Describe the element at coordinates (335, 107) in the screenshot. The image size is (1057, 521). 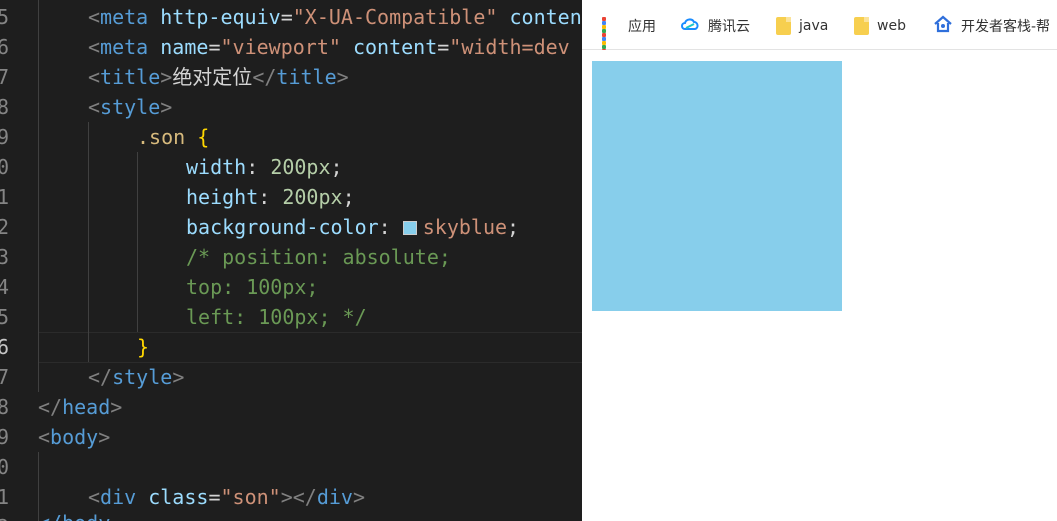
I see `code-line-style-open: <style>` at that location.